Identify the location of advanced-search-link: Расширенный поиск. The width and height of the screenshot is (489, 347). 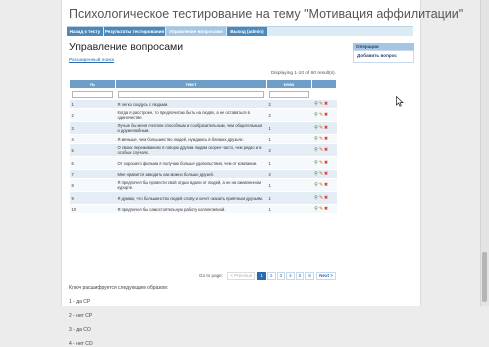
(91, 60).